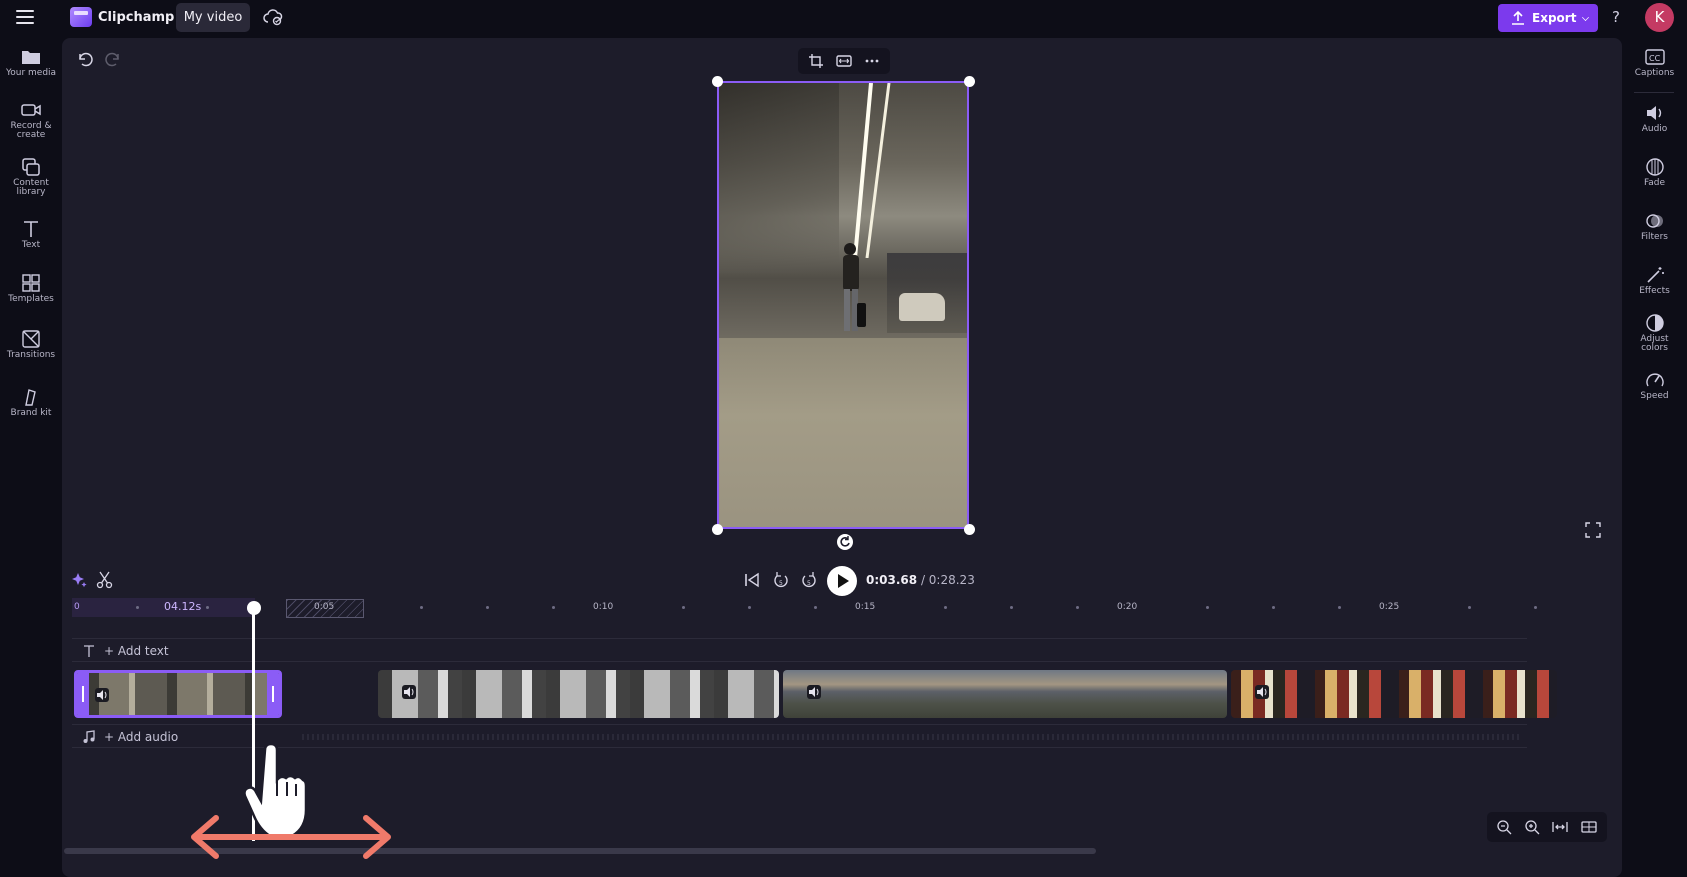 The image size is (1687, 877). Describe the element at coordinates (779, 178) in the screenshot. I see `preview-ceiling` at that location.